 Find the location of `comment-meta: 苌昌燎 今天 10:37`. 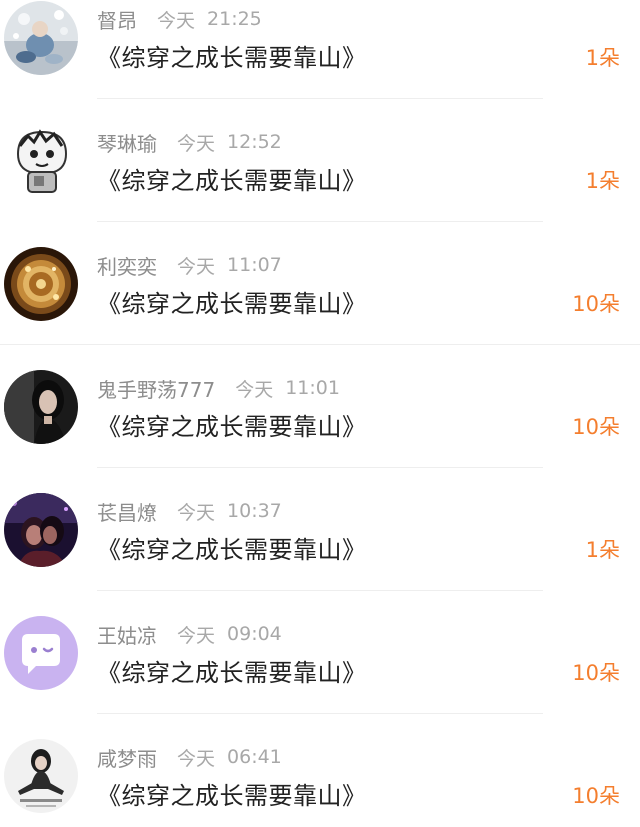

comment-meta: 苌昌燎 今天 10:37 is located at coordinates (189, 511).